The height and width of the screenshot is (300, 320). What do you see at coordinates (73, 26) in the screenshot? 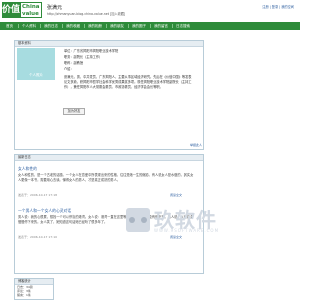
I see `nav-item-favorites: 我的收藏` at bounding box center [73, 26].